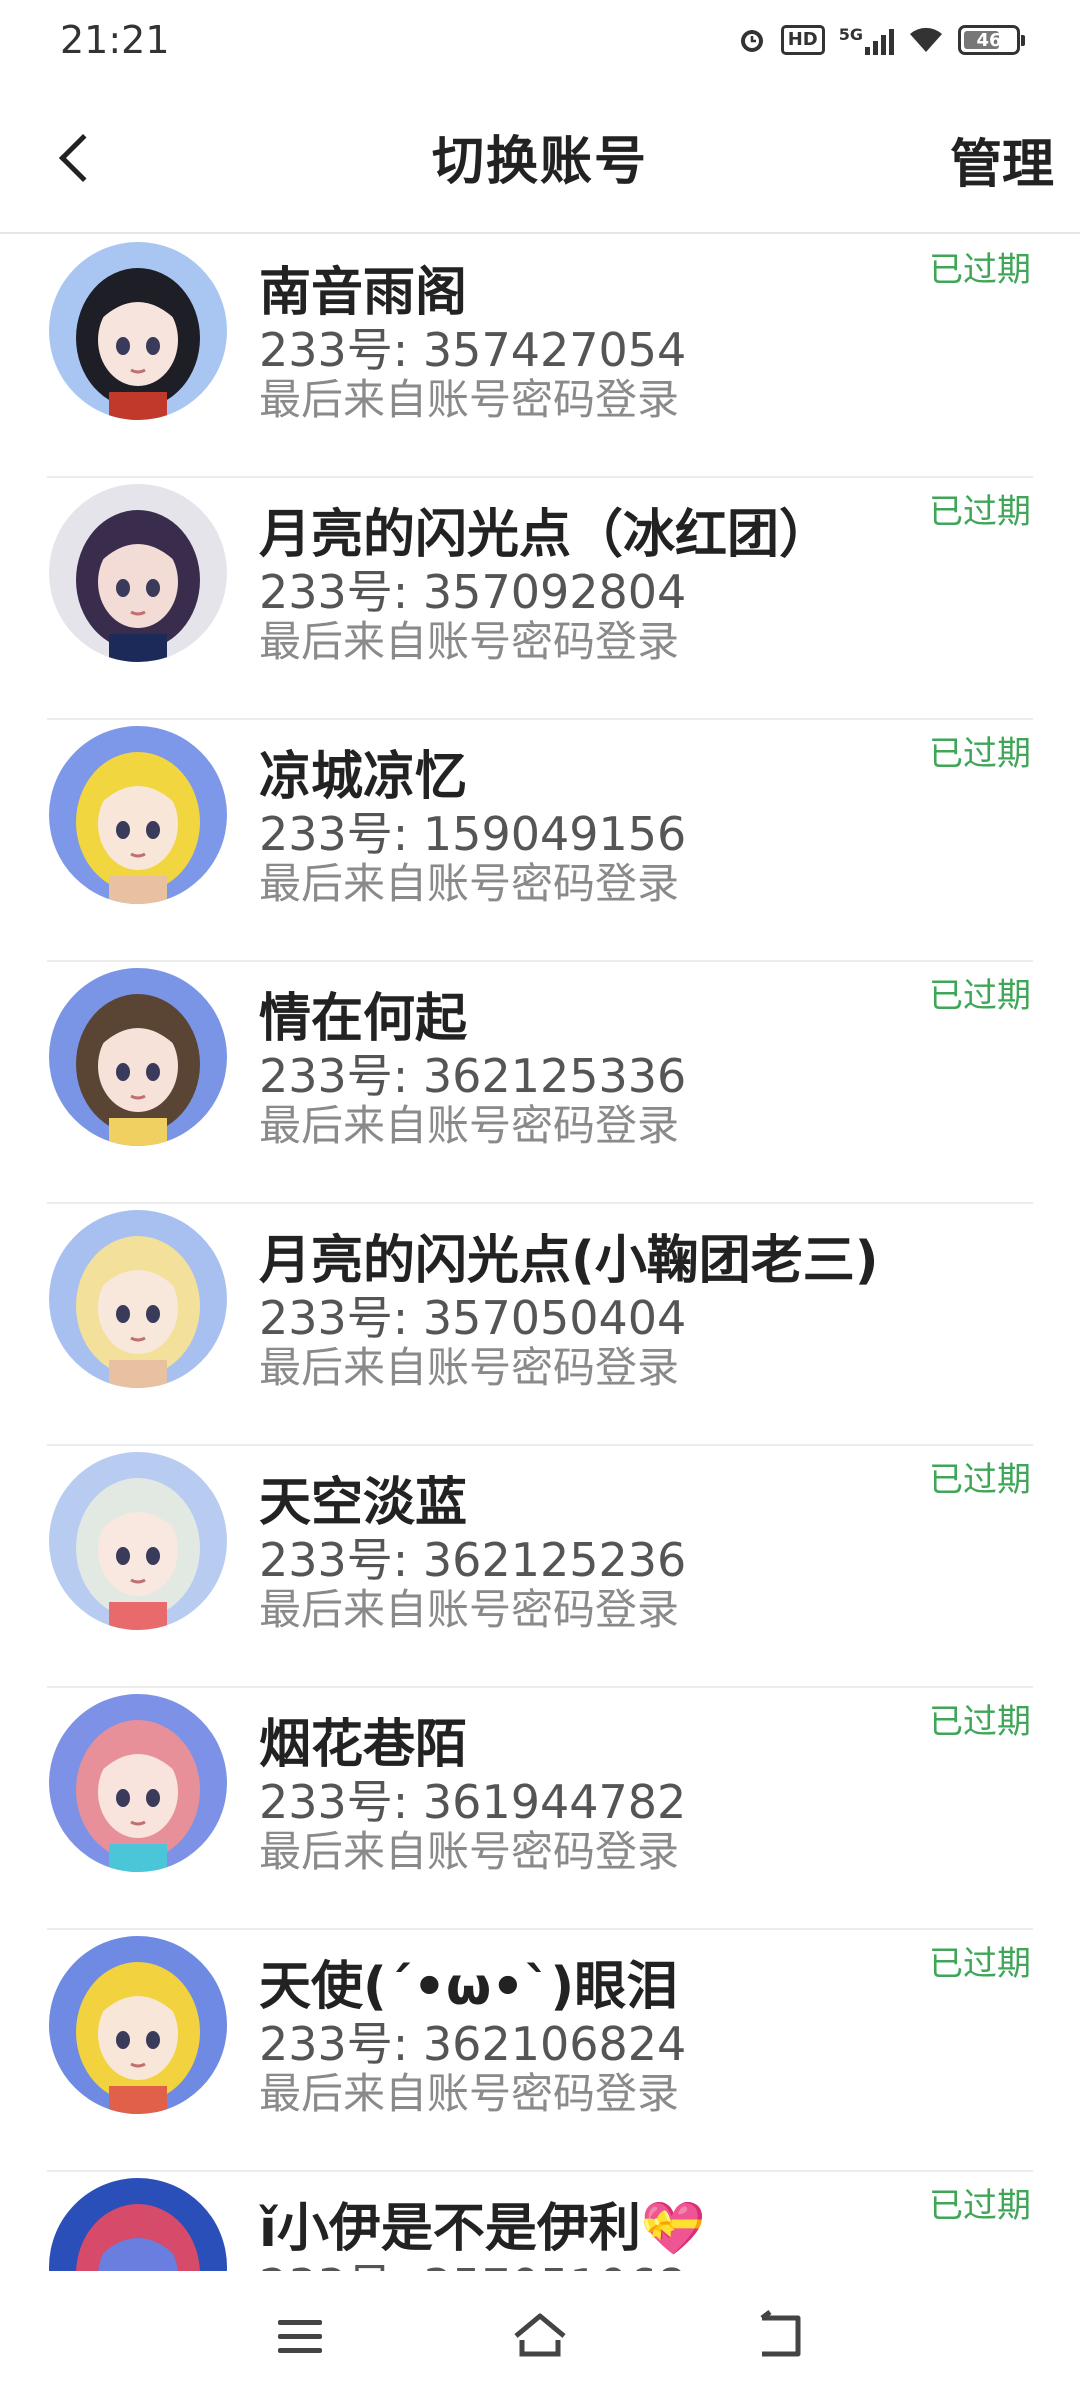  Describe the element at coordinates (540, 40) in the screenshot. I see `status-bar: 21:21 HD 5G 46` at that location.